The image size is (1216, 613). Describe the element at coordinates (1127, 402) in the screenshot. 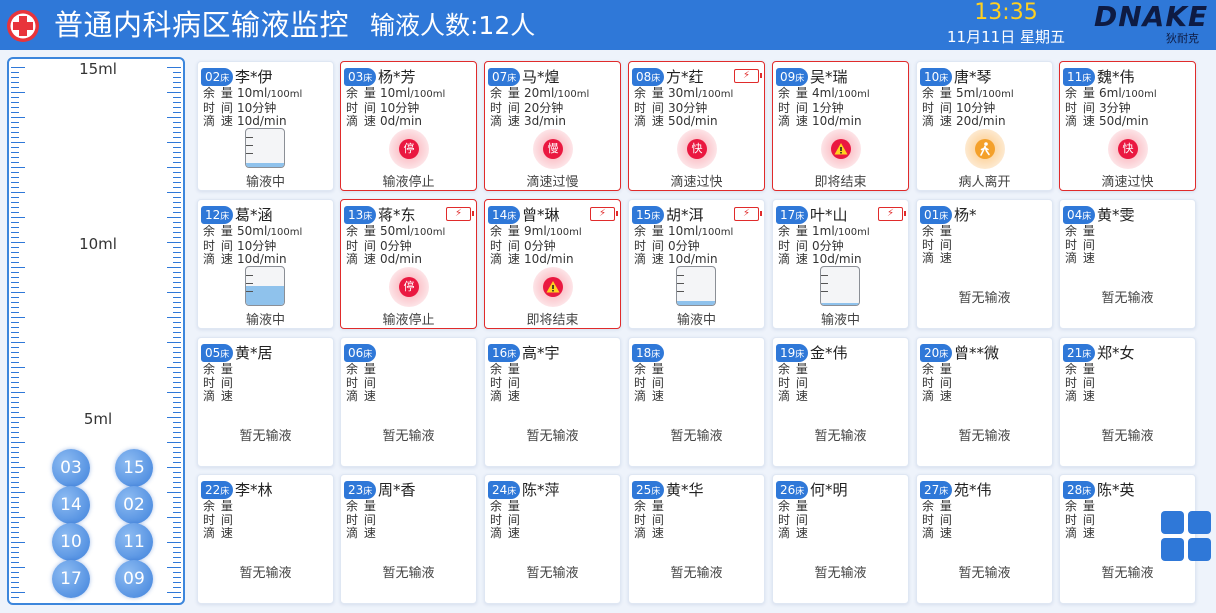

I see `bed-card: 21床 郑*女余 量时 间滴 速暂无输液` at that location.